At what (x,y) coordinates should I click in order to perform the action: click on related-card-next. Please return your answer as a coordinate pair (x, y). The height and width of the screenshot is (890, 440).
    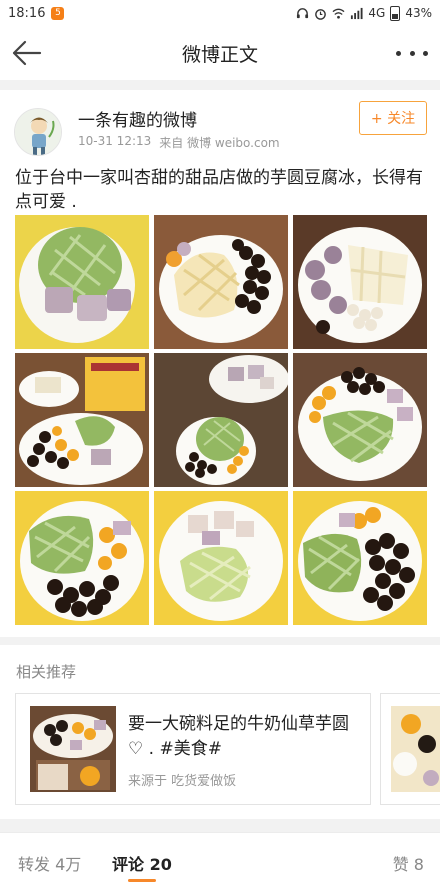
    Looking at the image, I should click on (410, 749).